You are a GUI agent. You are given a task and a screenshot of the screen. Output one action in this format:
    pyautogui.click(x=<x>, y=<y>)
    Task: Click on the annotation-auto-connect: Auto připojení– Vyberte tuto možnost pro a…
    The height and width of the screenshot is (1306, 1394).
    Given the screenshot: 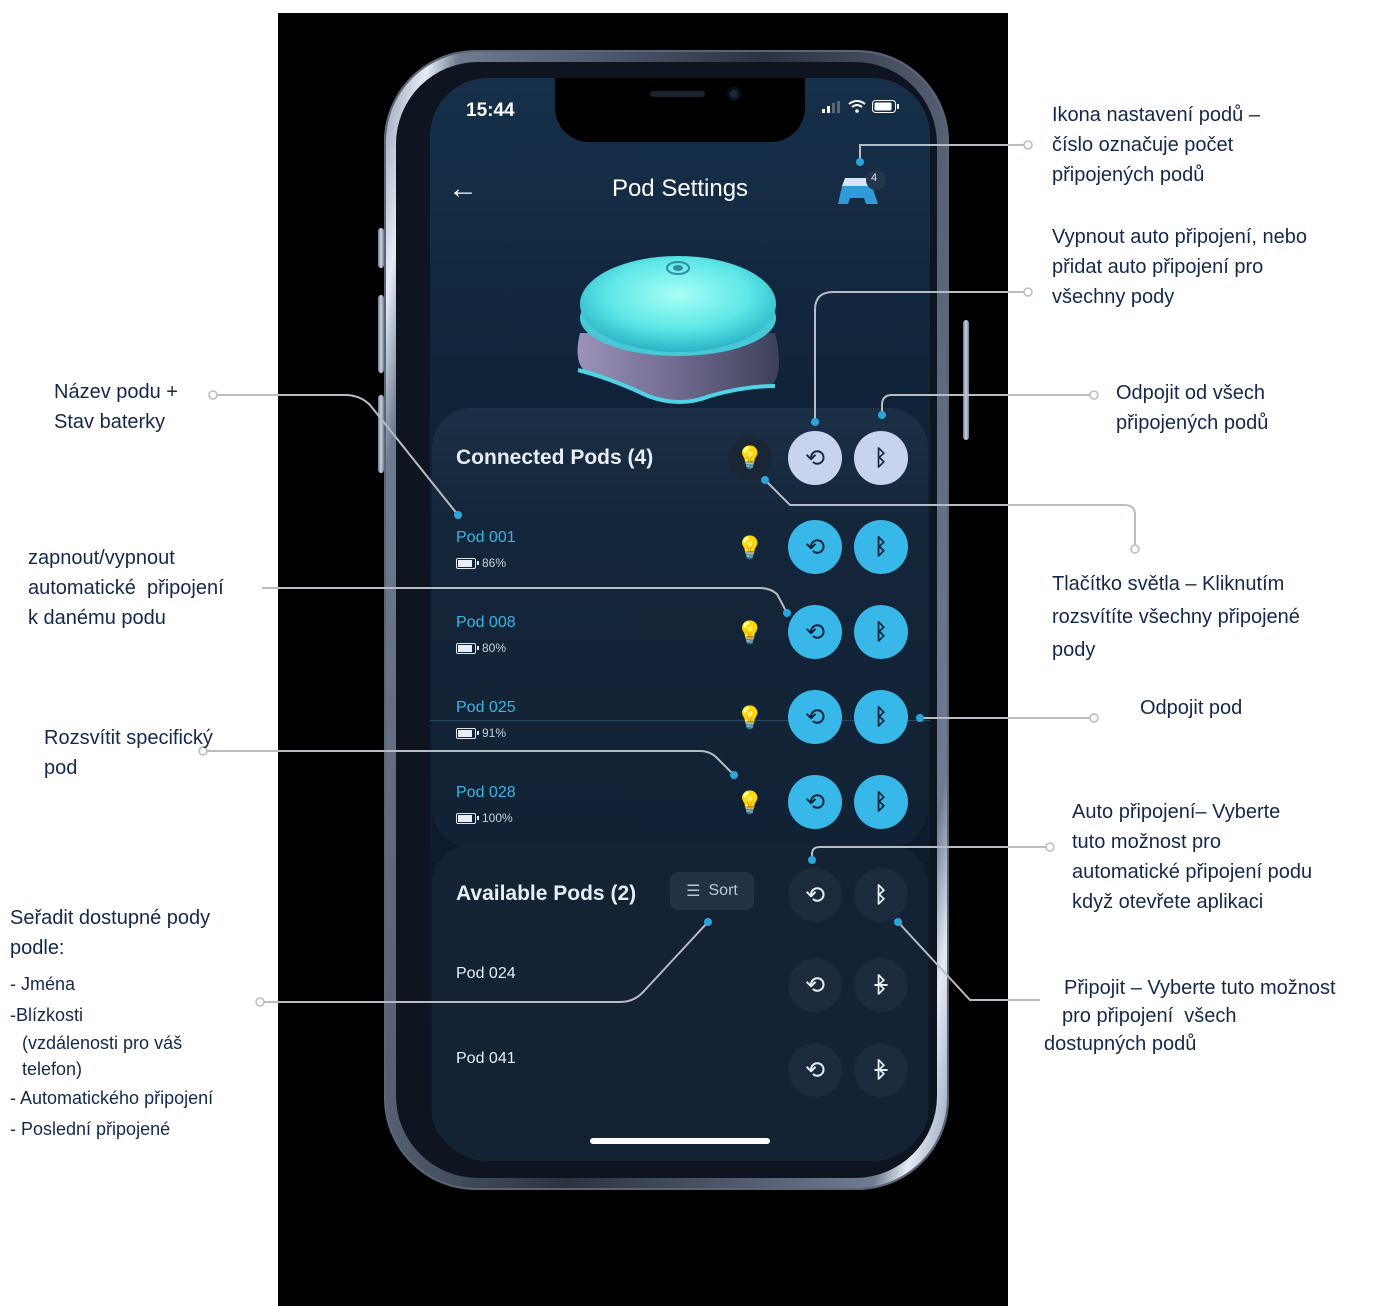 What is the action you would take?
    pyautogui.click(x=1192, y=857)
    